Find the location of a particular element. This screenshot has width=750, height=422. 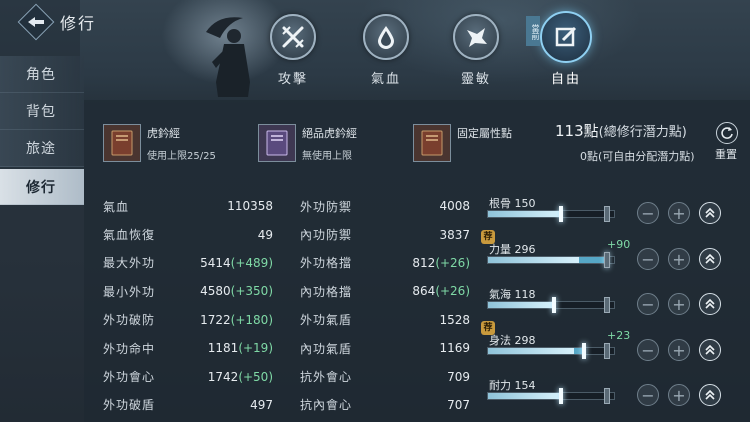

book-limit: 使用上限25/25 is located at coordinates (181, 156).